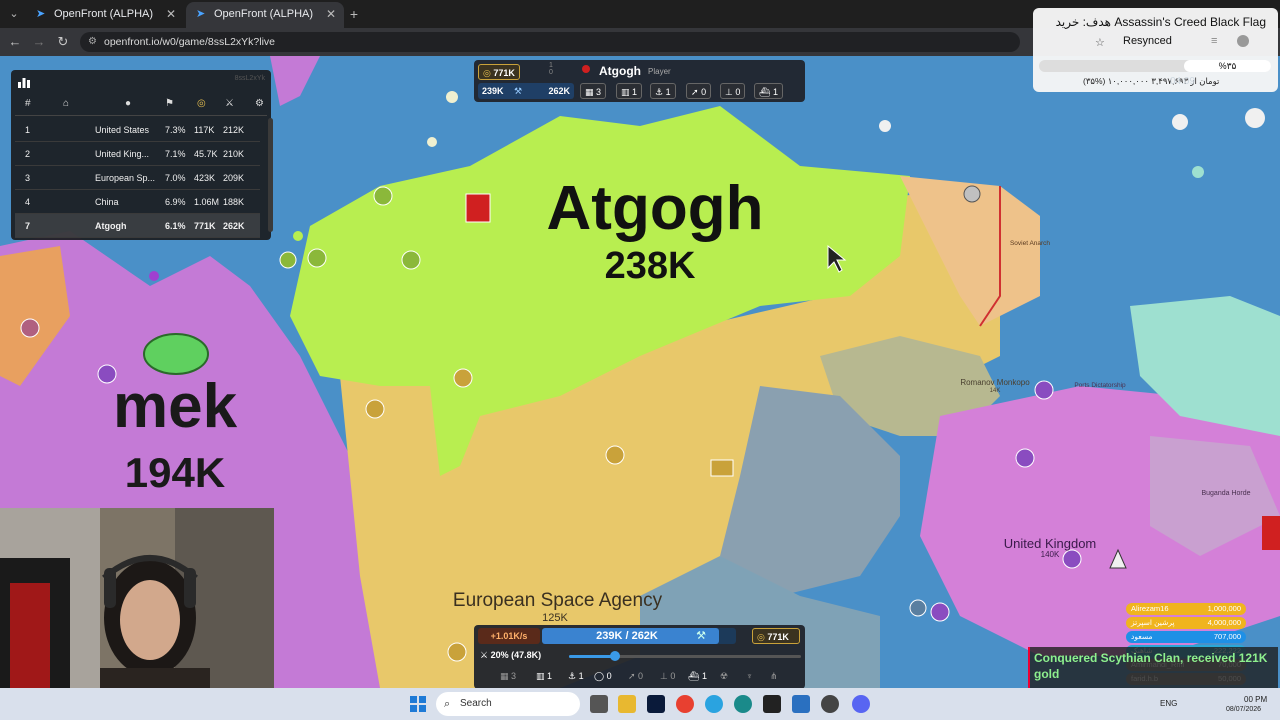  I want to click on taskbar-time: 00 PM, so click(1255, 699).